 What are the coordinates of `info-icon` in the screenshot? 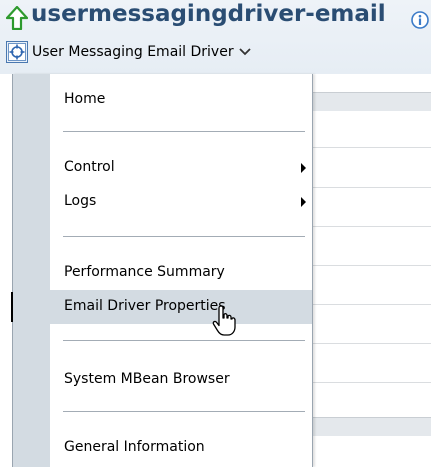 It's located at (420, 20).